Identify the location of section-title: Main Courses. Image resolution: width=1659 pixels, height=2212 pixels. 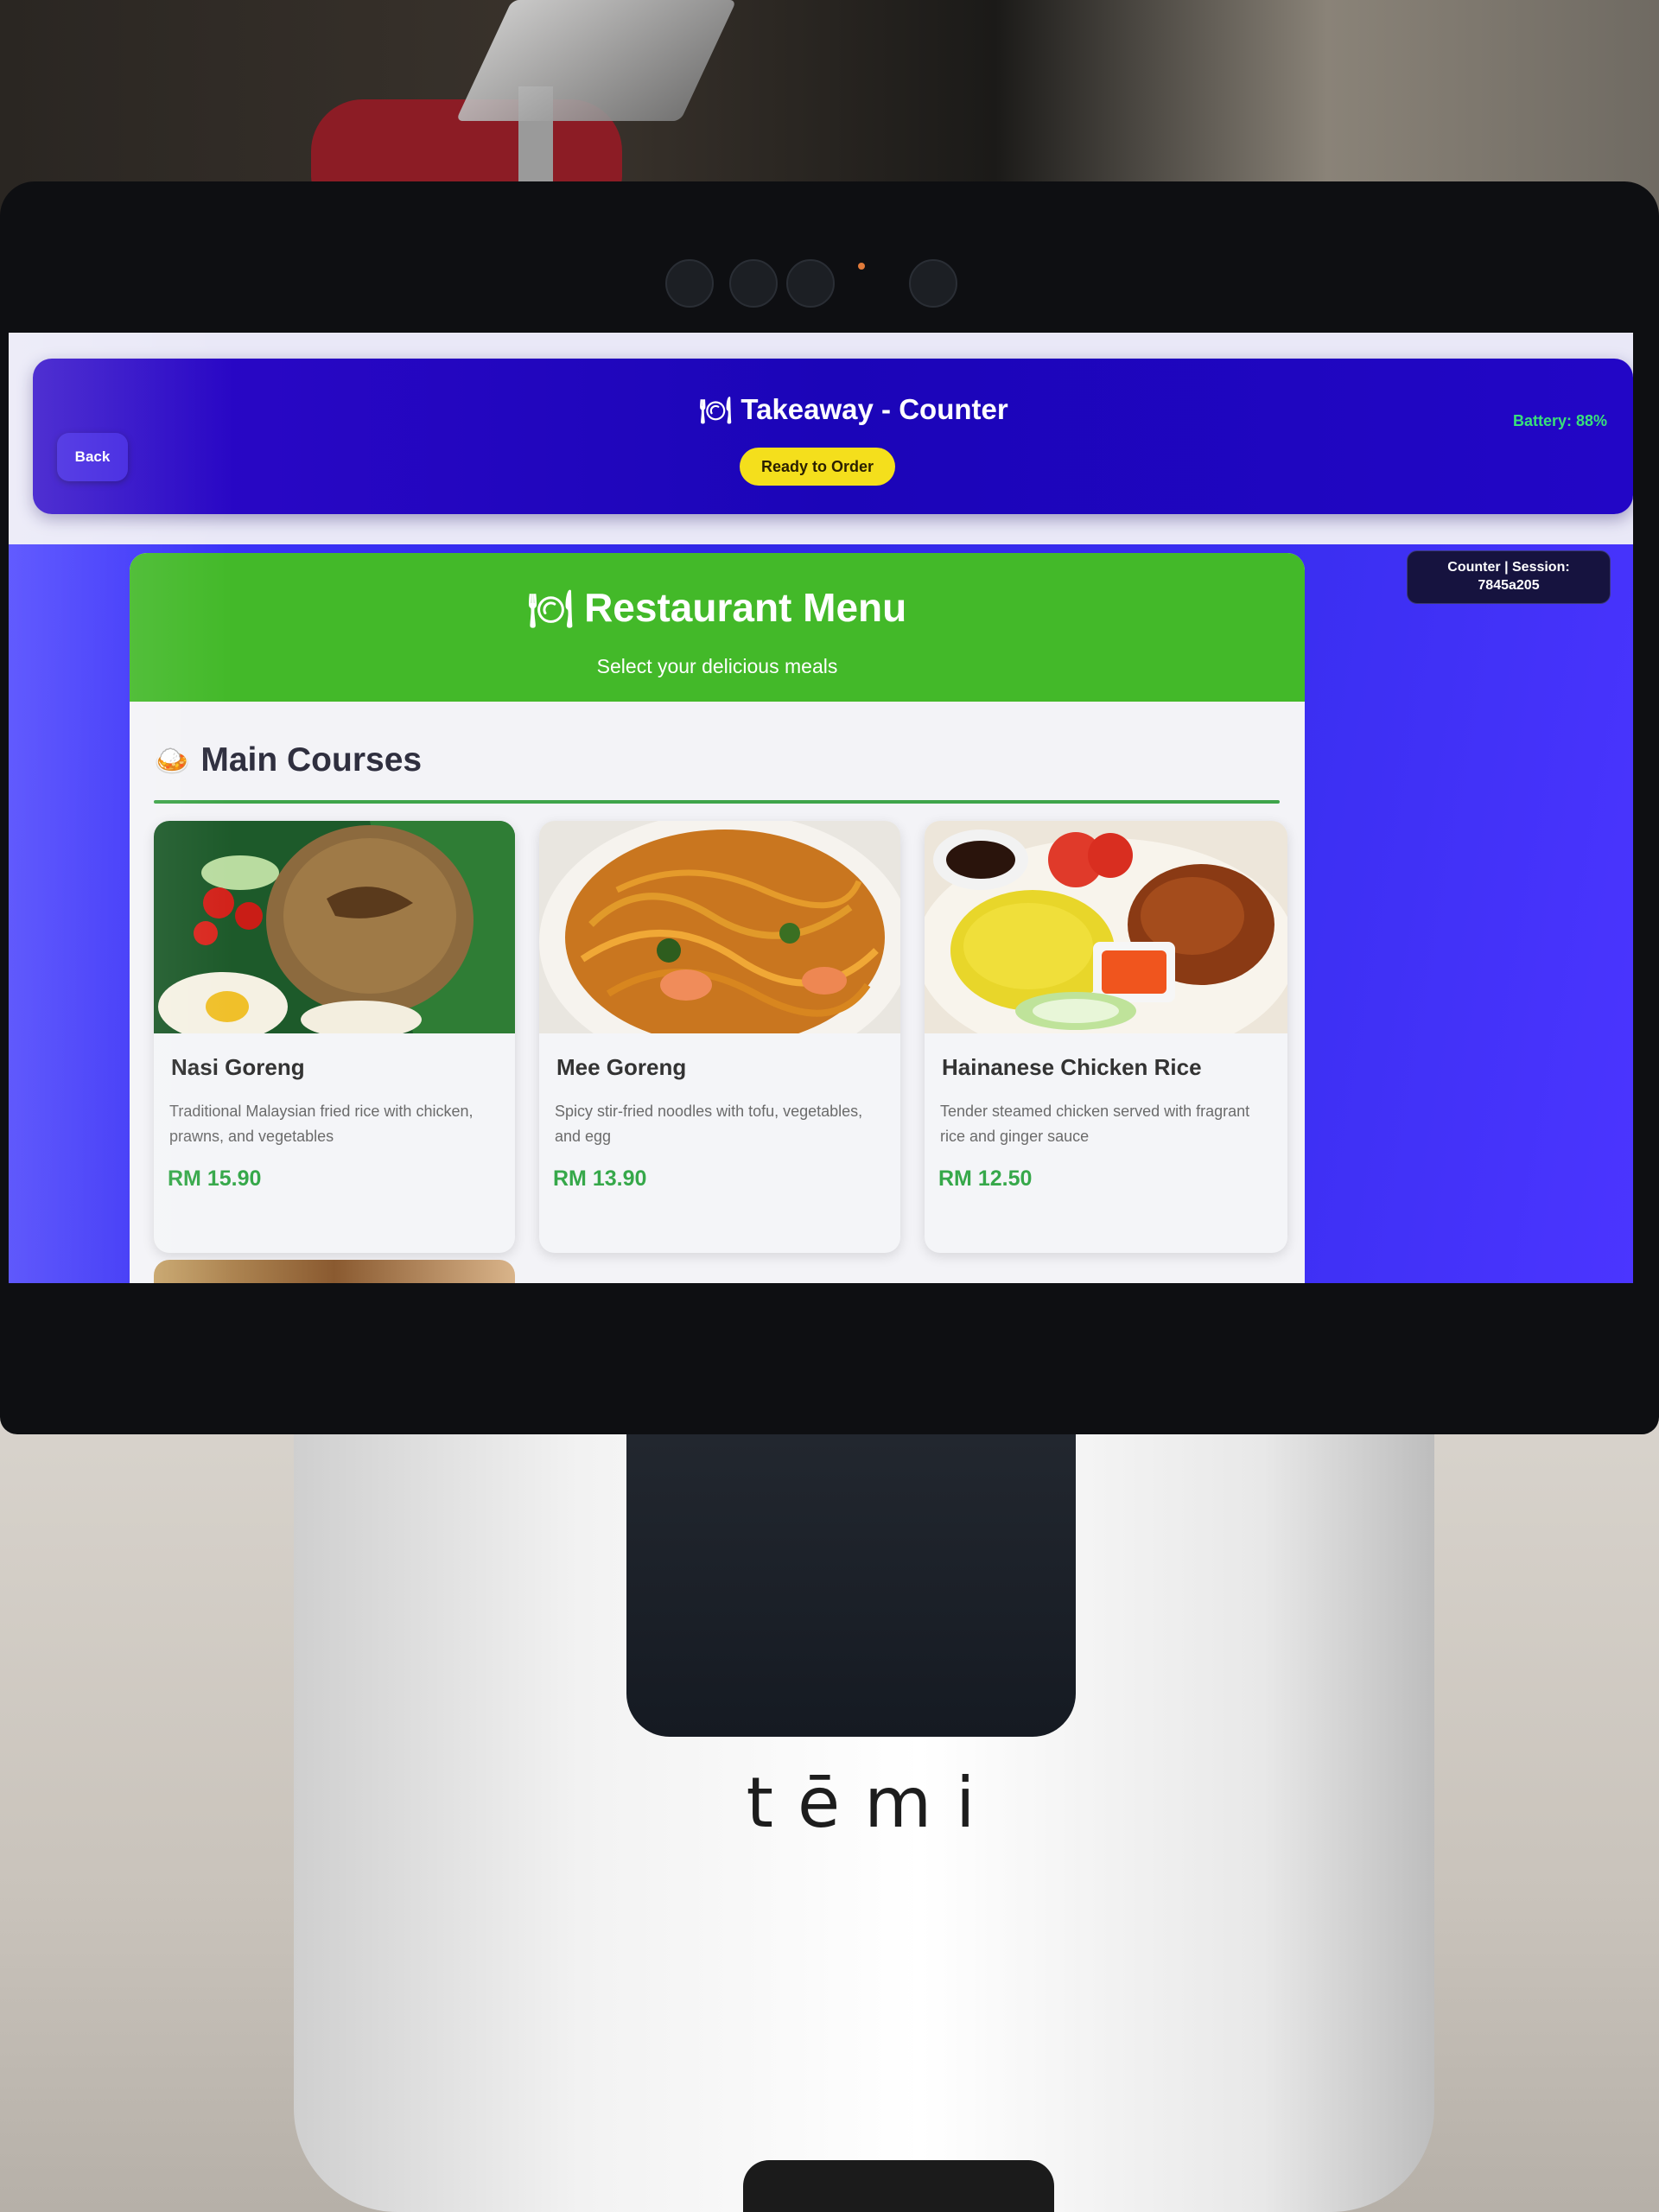
(311, 760).